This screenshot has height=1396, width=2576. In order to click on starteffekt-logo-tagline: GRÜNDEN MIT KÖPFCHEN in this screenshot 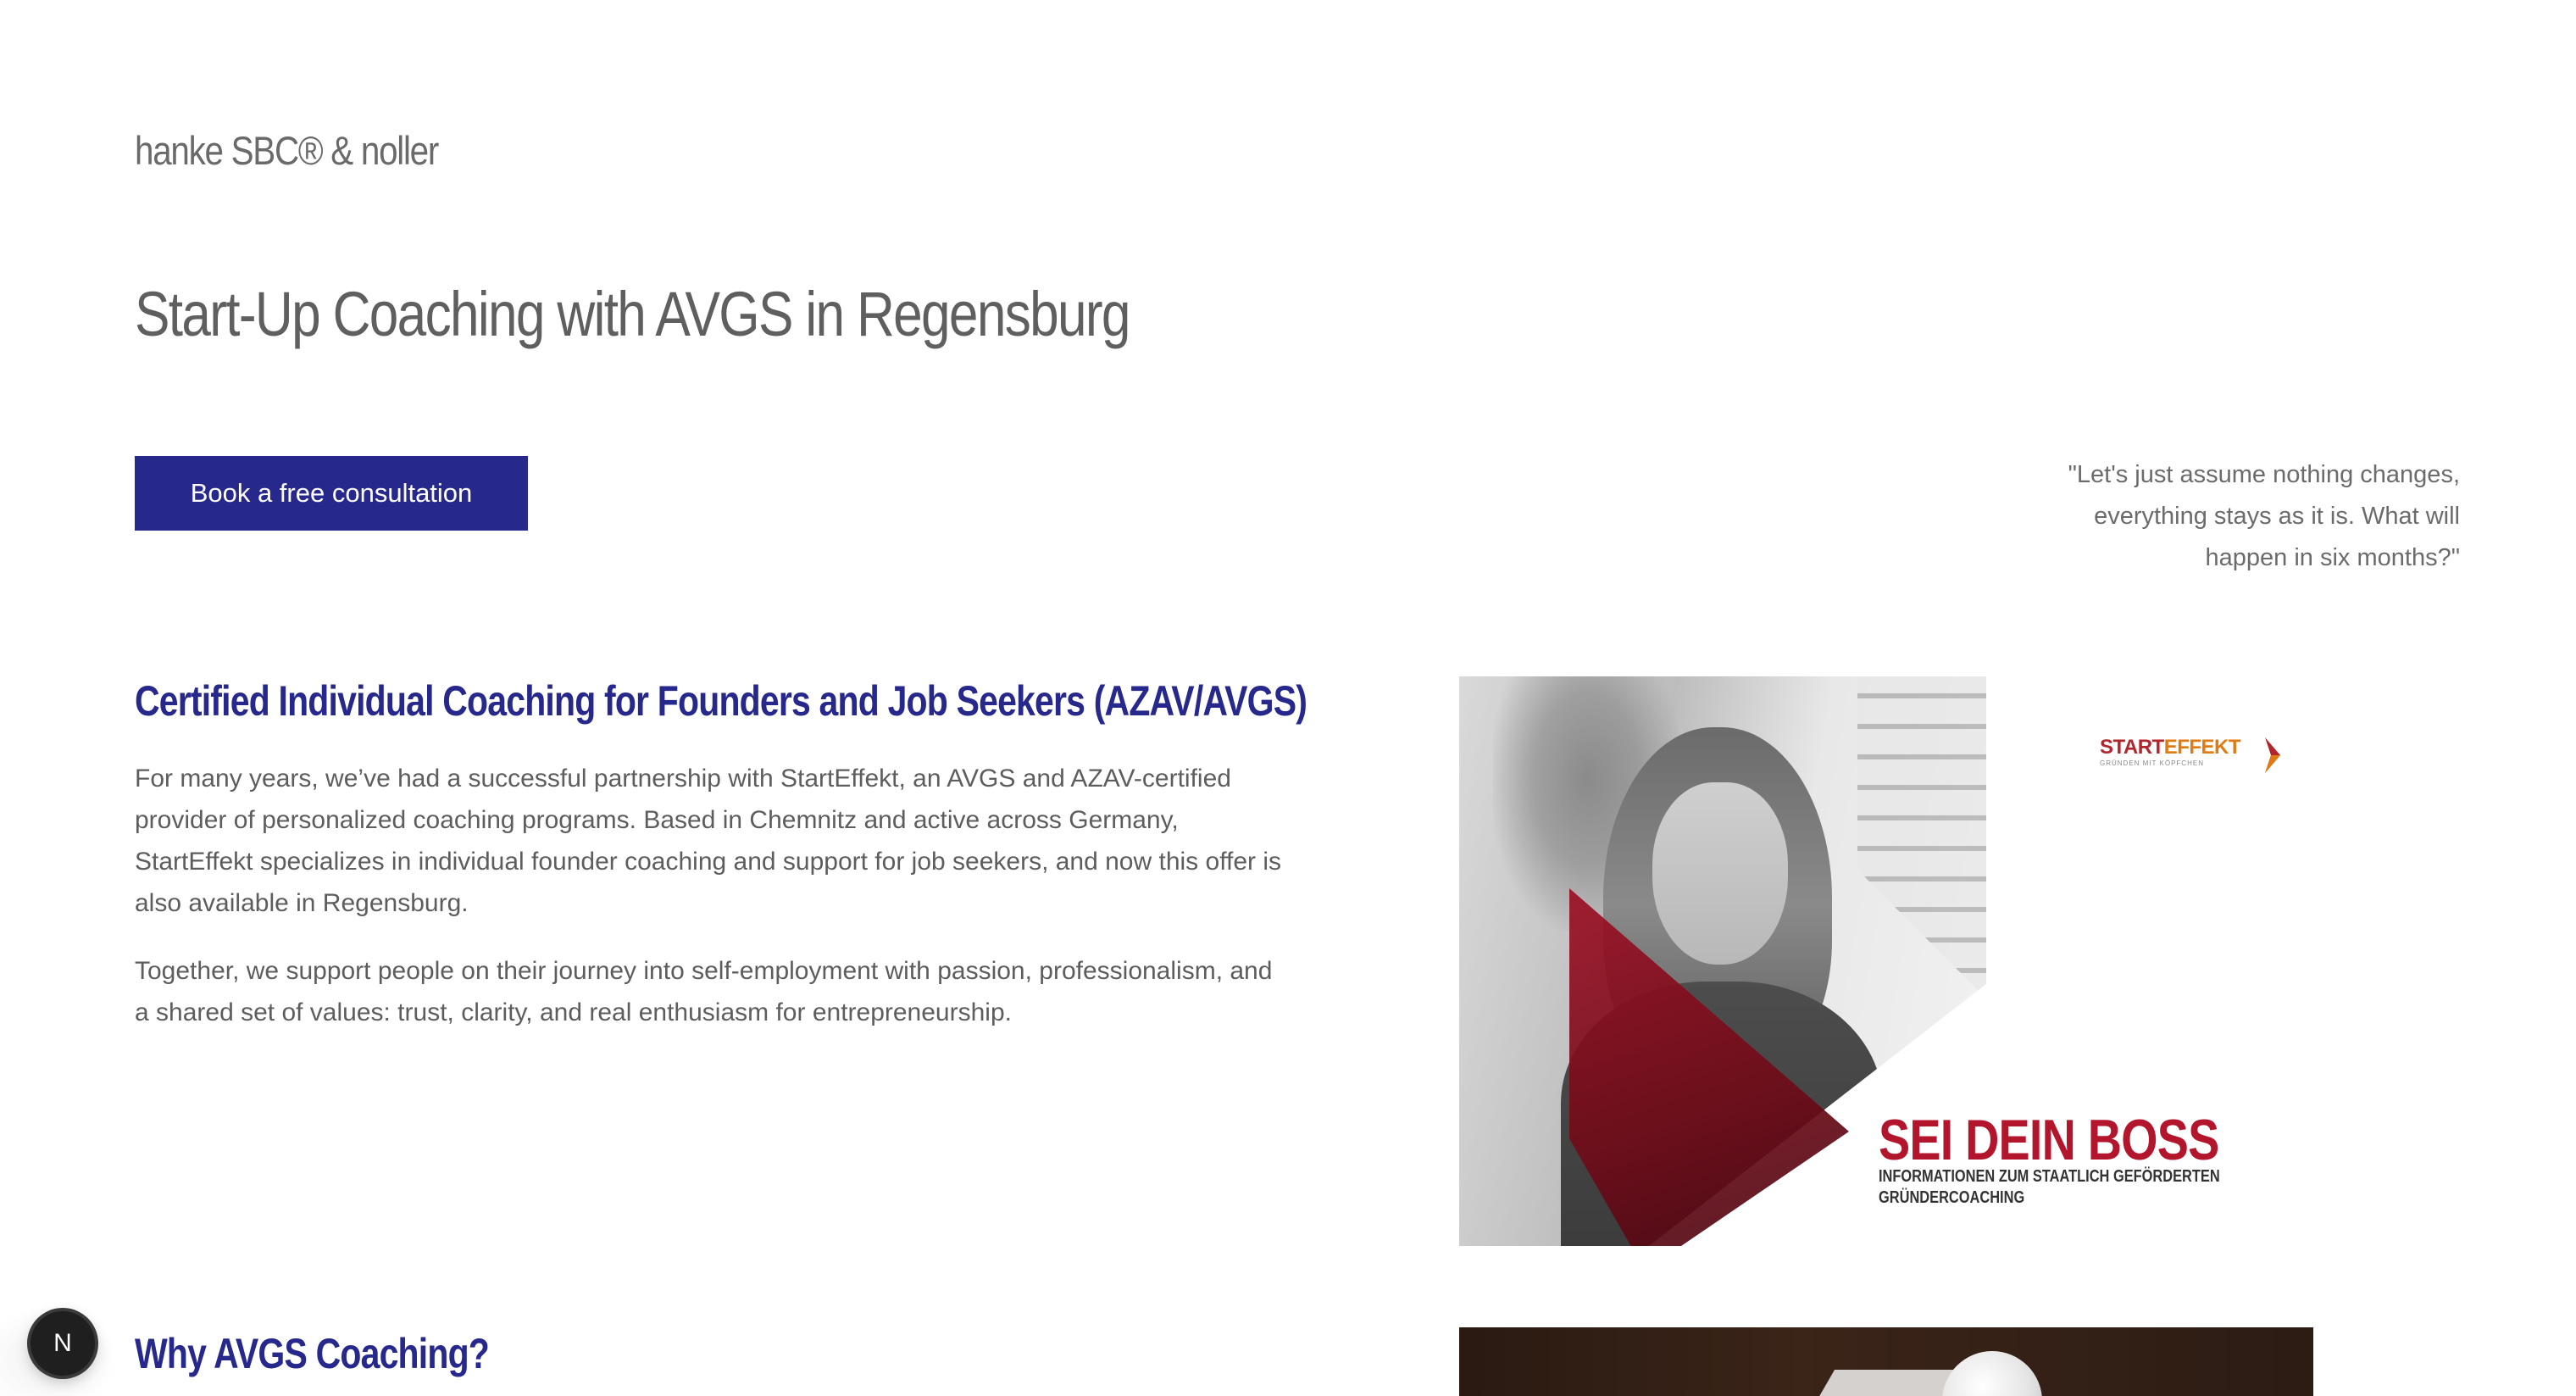, I will do `click(2152, 763)`.